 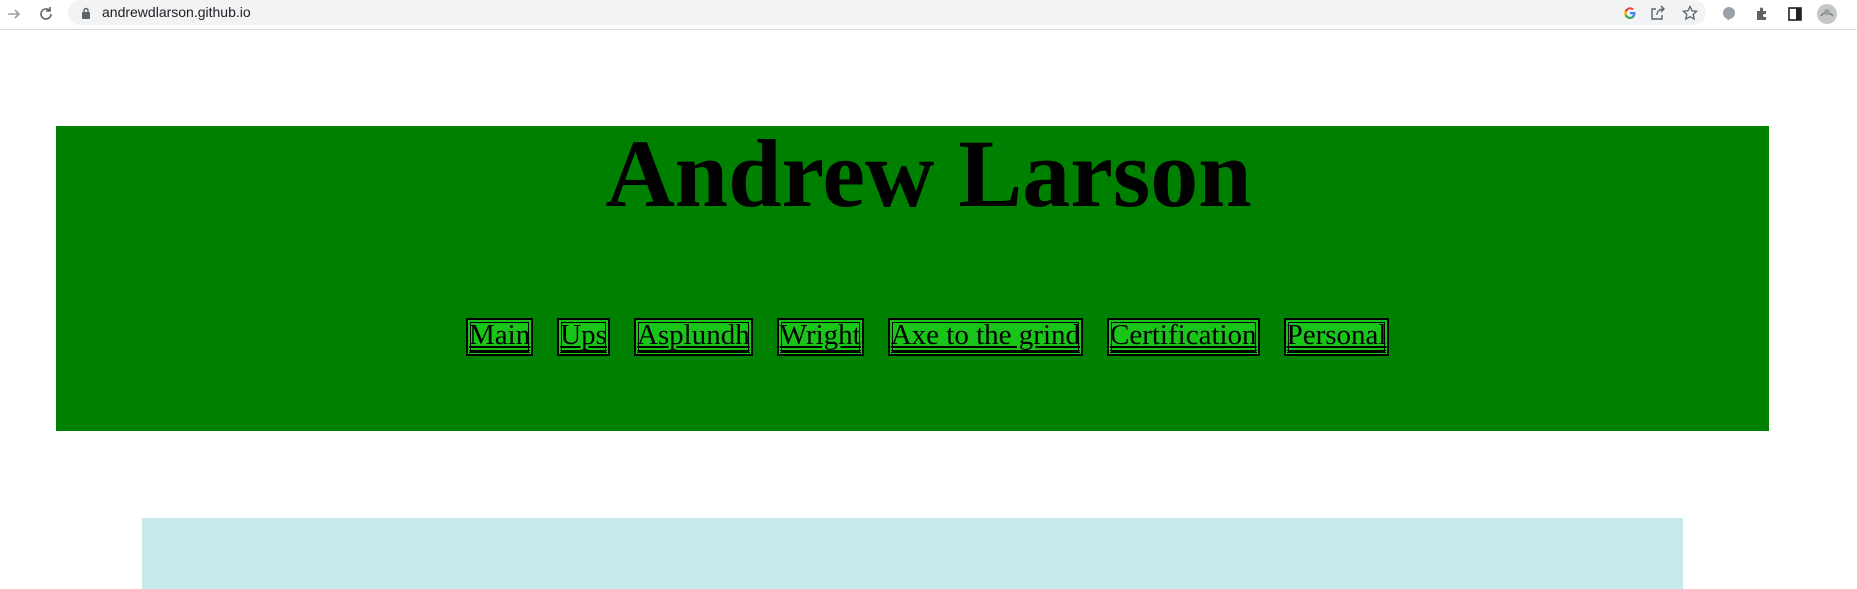 I want to click on extension-balloon-icon, so click(x=1729, y=14).